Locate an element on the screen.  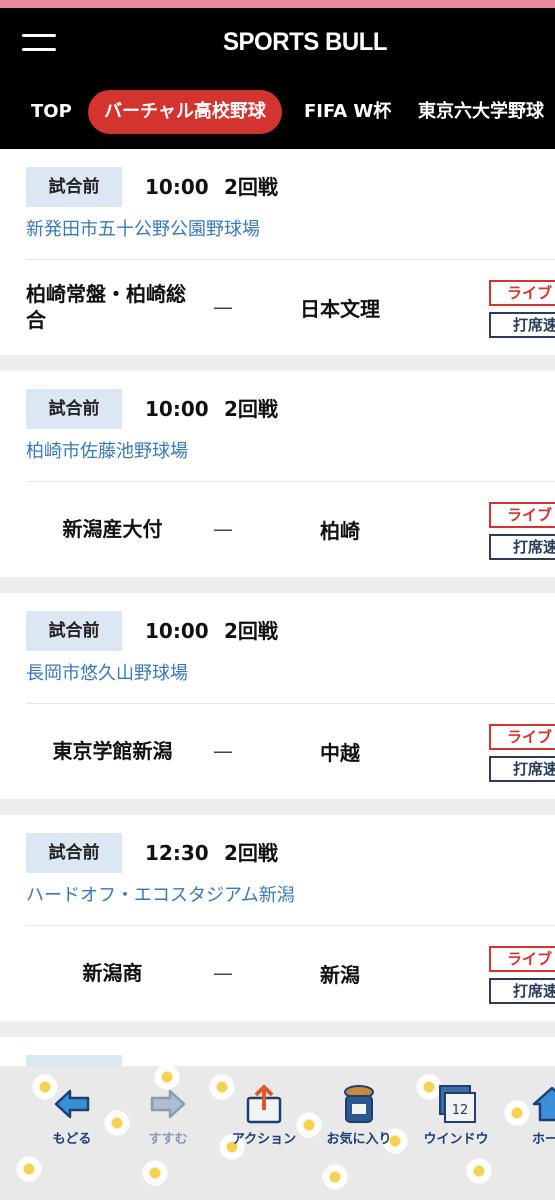
tab-fifa-world-cup: FIFA W杯 is located at coordinates (347, 112).